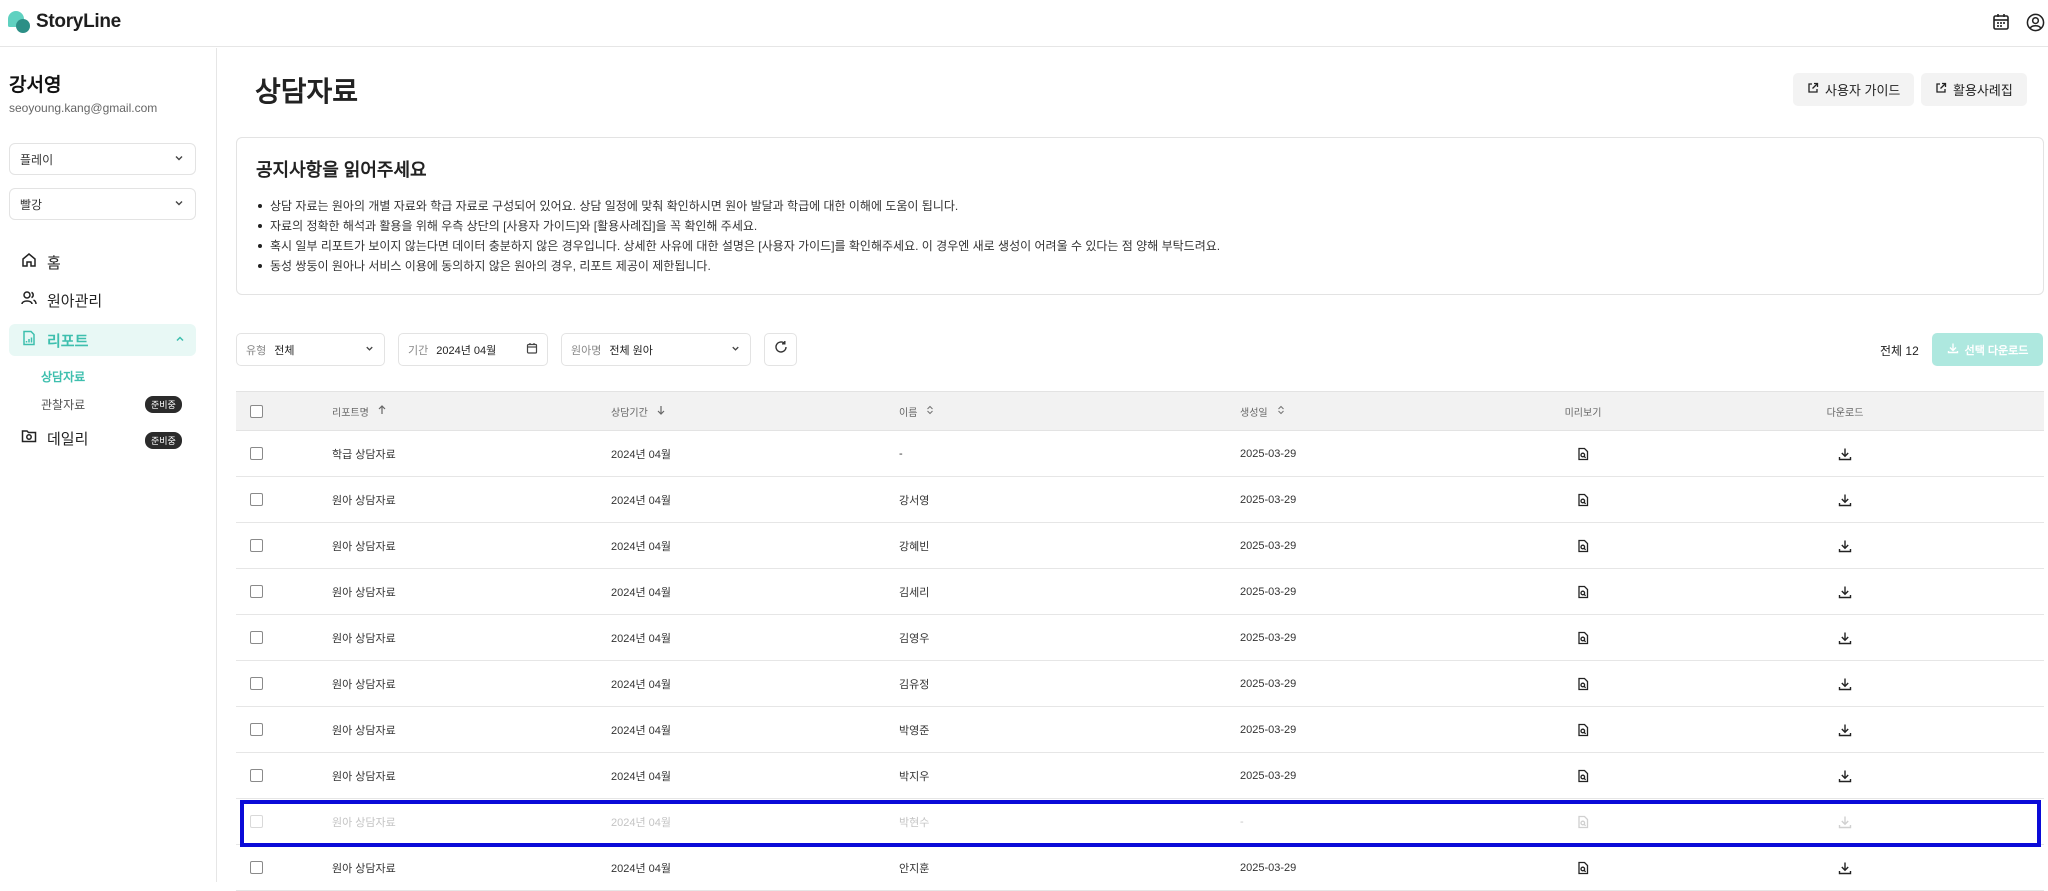  Describe the element at coordinates (1140, 730) in the screenshot. I see `table-row: 원아 상담자료 2024년 04월 박영준 2025-03-29` at that location.